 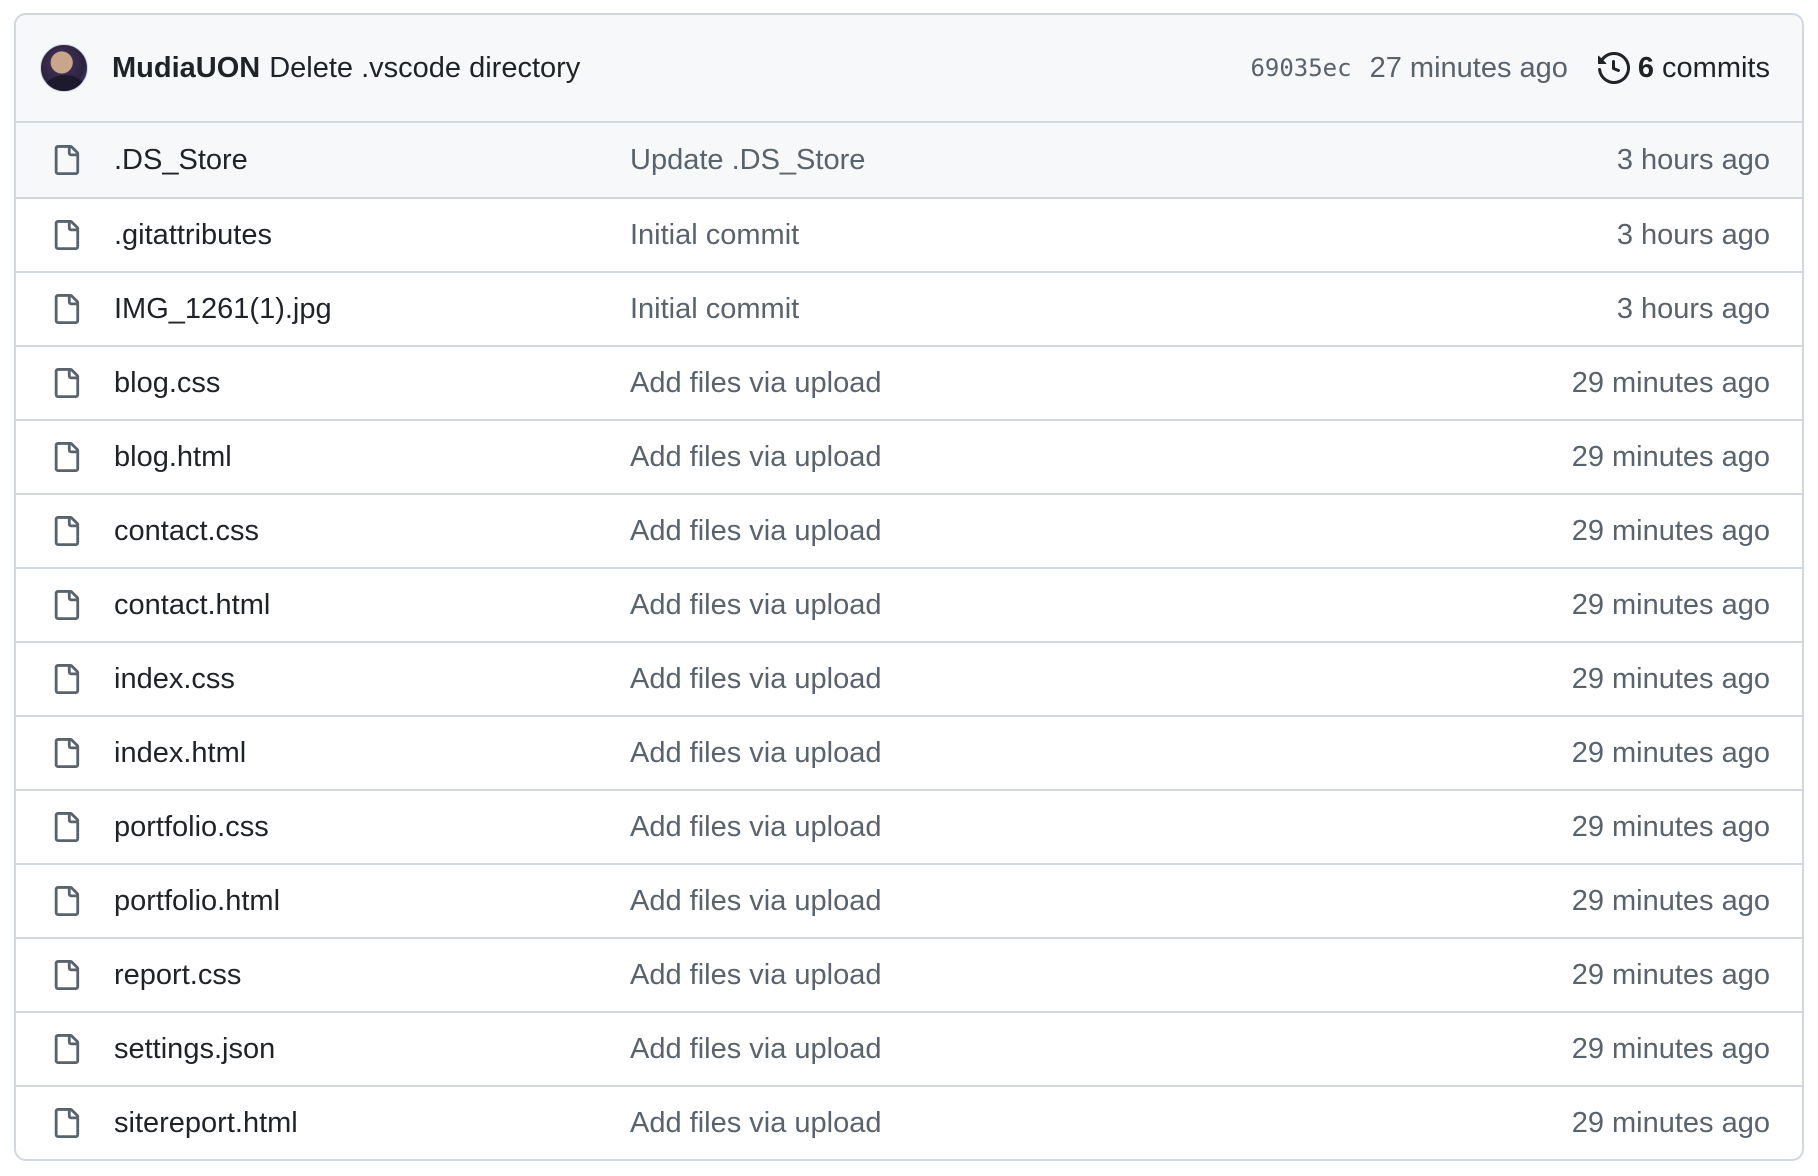 I want to click on commit-history-link: 6 commits, so click(x=1683, y=68).